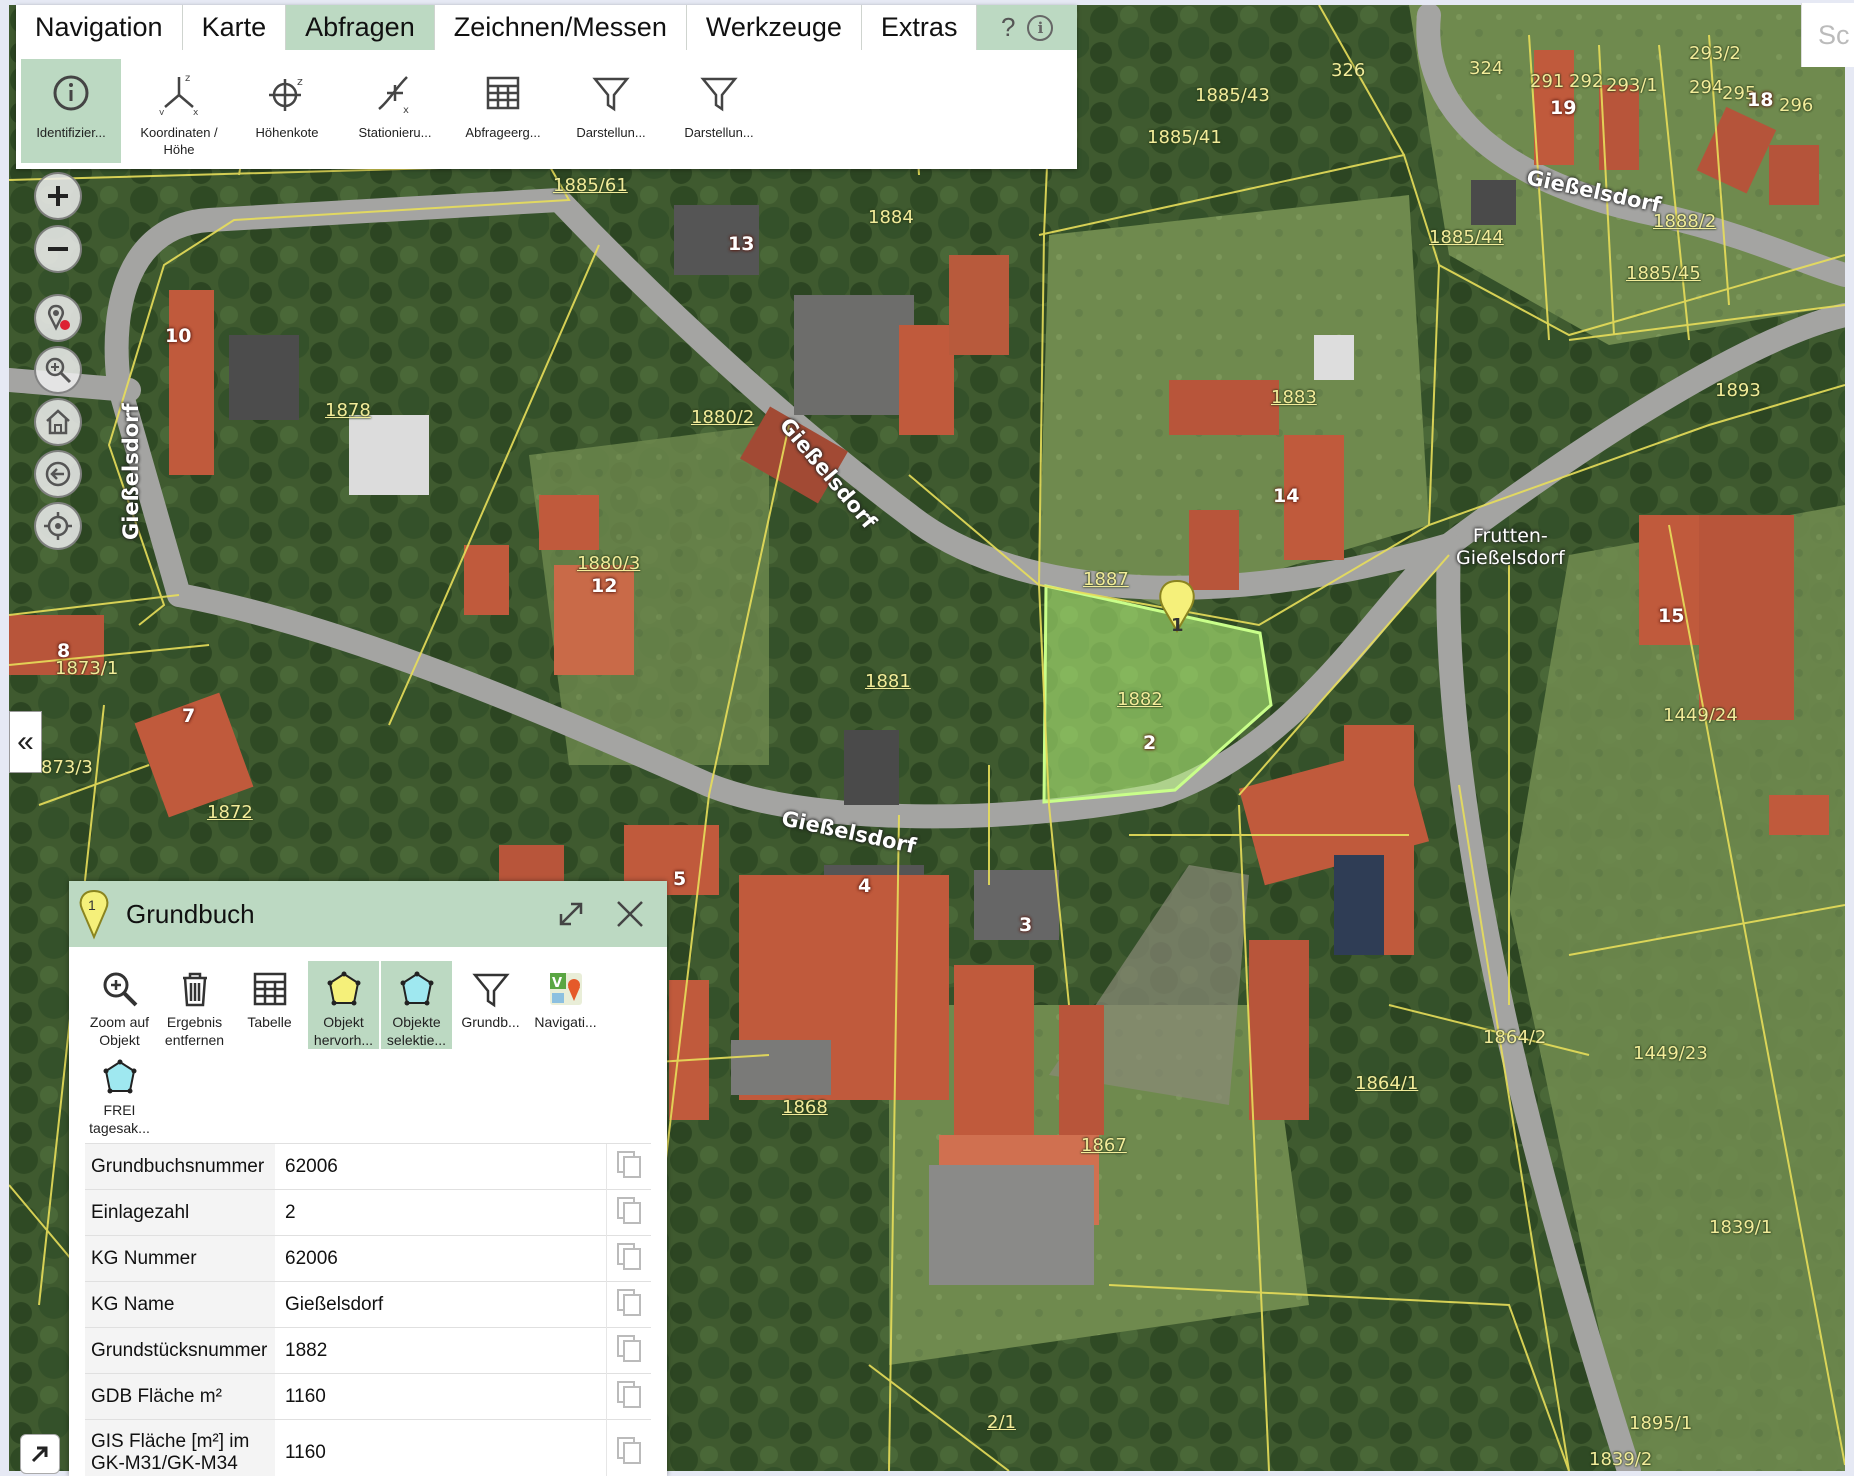 The image size is (1854, 1476). I want to click on house-number: 5, so click(680, 879).